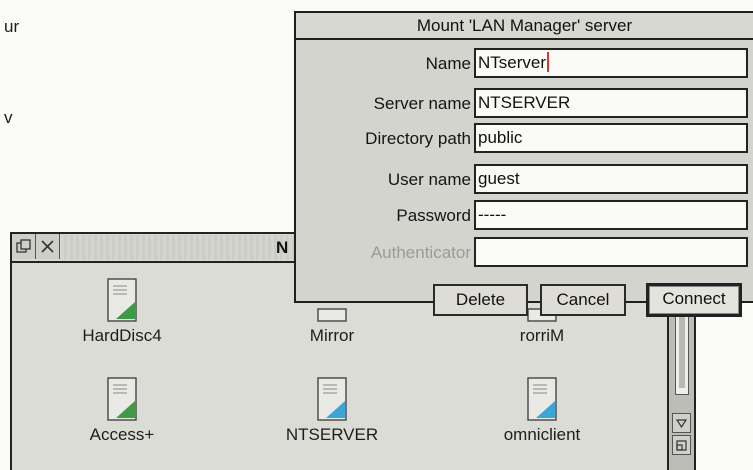  I want to click on name-value: NTserver, so click(512, 62).